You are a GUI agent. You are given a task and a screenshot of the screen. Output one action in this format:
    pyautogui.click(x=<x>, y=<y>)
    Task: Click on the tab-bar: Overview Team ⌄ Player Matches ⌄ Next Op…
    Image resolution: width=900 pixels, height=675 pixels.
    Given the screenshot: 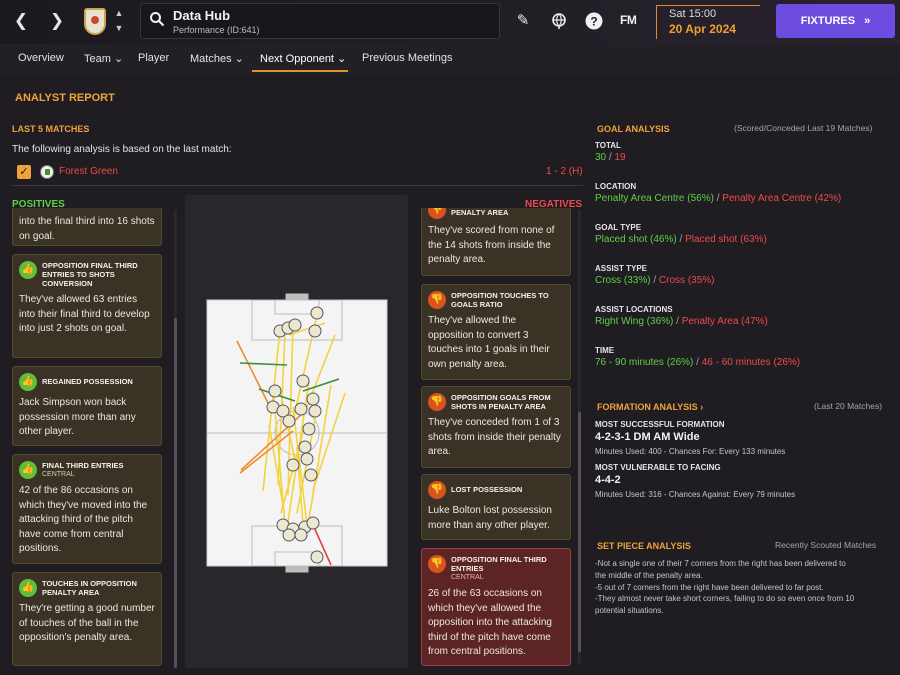 What is the action you would take?
    pyautogui.click(x=450, y=59)
    